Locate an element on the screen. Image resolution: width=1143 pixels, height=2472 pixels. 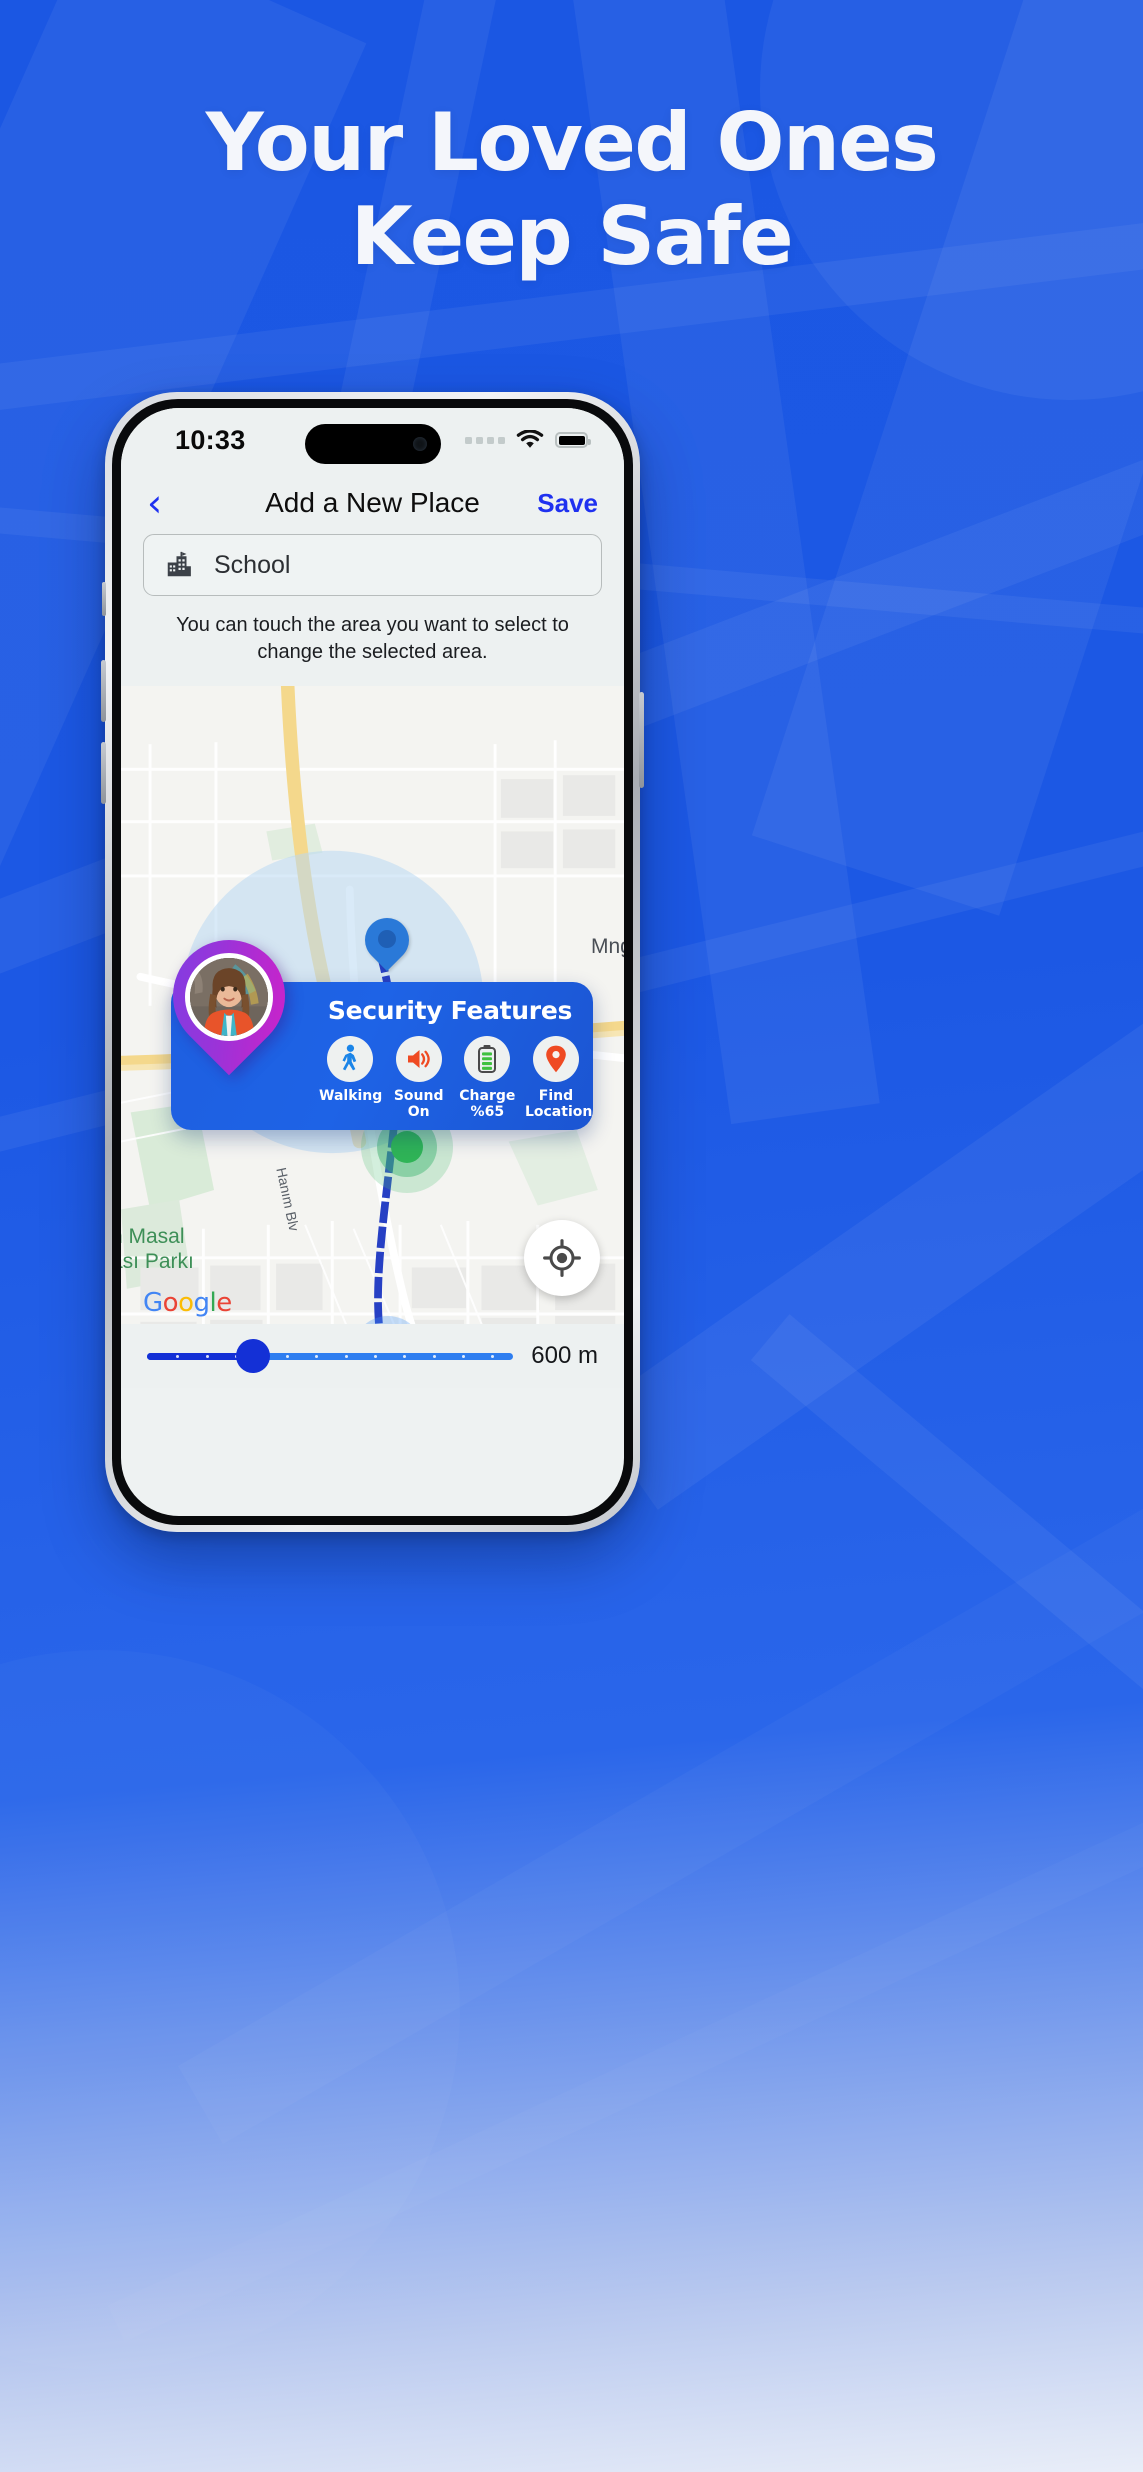
pedestrian-walking-icon is located at coordinates (350, 1059).